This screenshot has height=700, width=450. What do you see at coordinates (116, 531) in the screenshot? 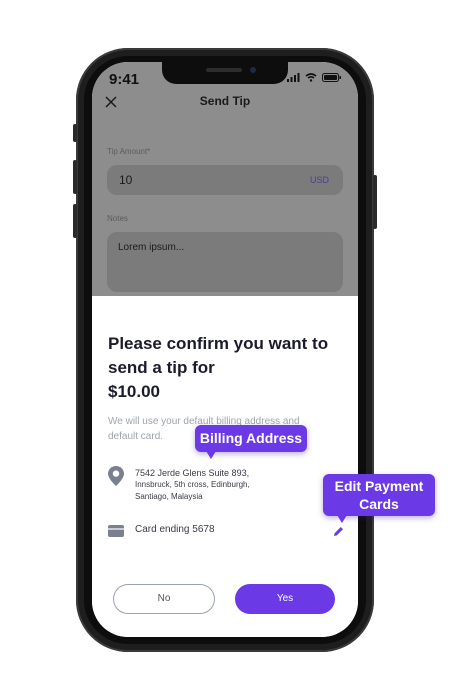
I see `credit-card-icon` at bounding box center [116, 531].